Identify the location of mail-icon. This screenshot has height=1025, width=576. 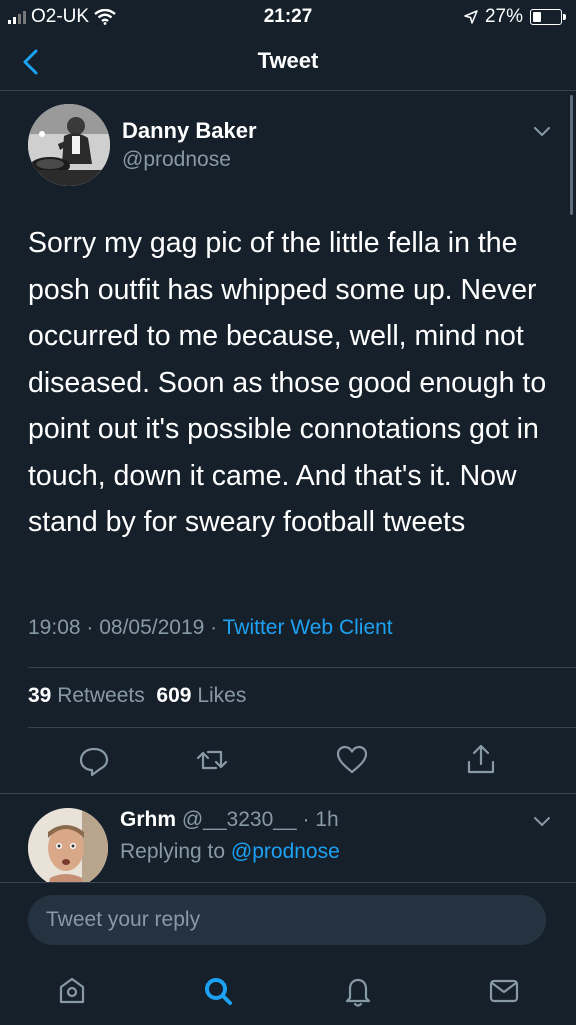
(504, 991).